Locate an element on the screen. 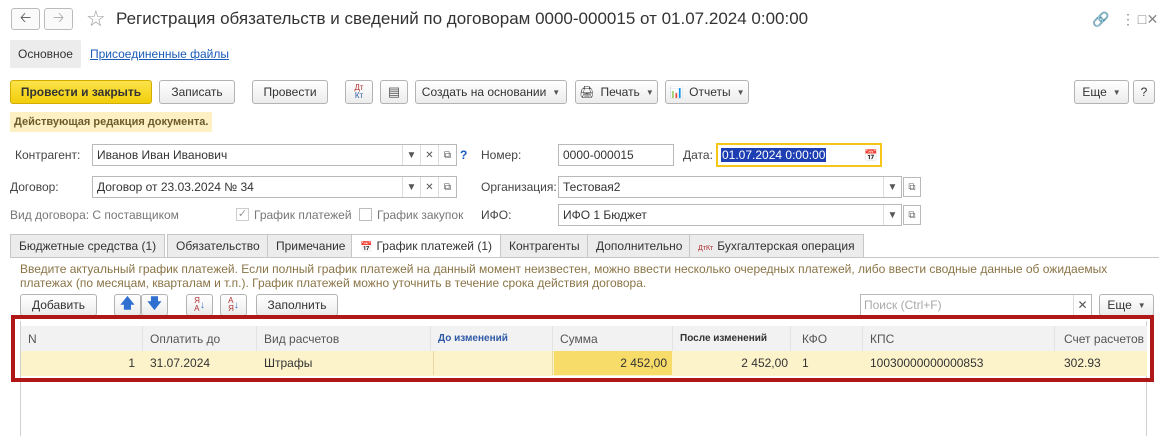  number-field: 0000-000015 is located at coordinates (616, 155).